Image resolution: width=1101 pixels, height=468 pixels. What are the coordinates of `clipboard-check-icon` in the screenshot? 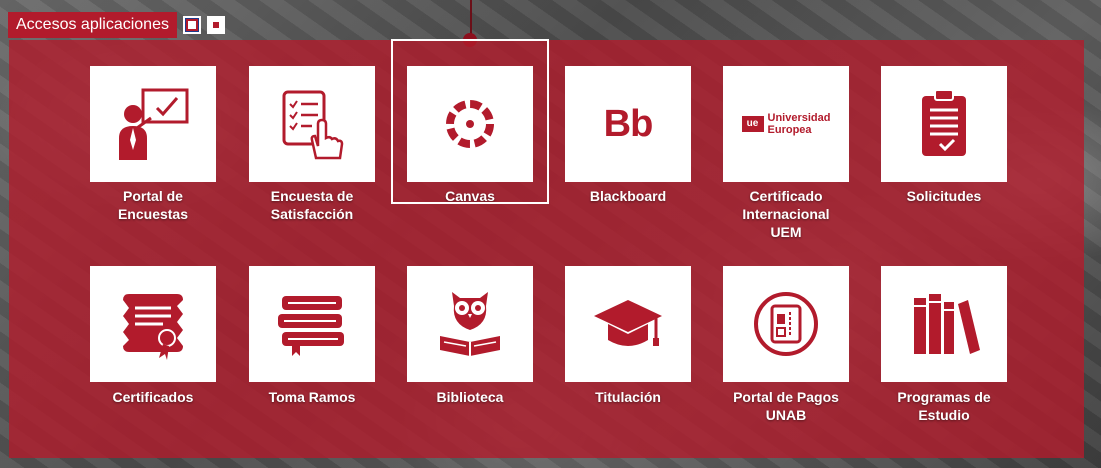 It's located at (944, 122).